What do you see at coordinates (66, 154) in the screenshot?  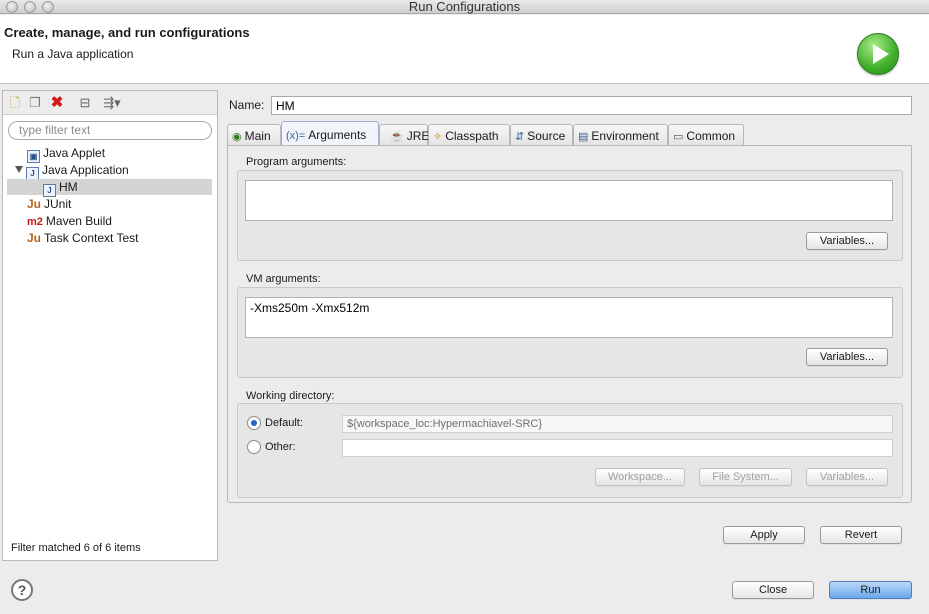 I see `tree-item-java-applet: ▣ Java Applet` at bounding box center [66, 154].